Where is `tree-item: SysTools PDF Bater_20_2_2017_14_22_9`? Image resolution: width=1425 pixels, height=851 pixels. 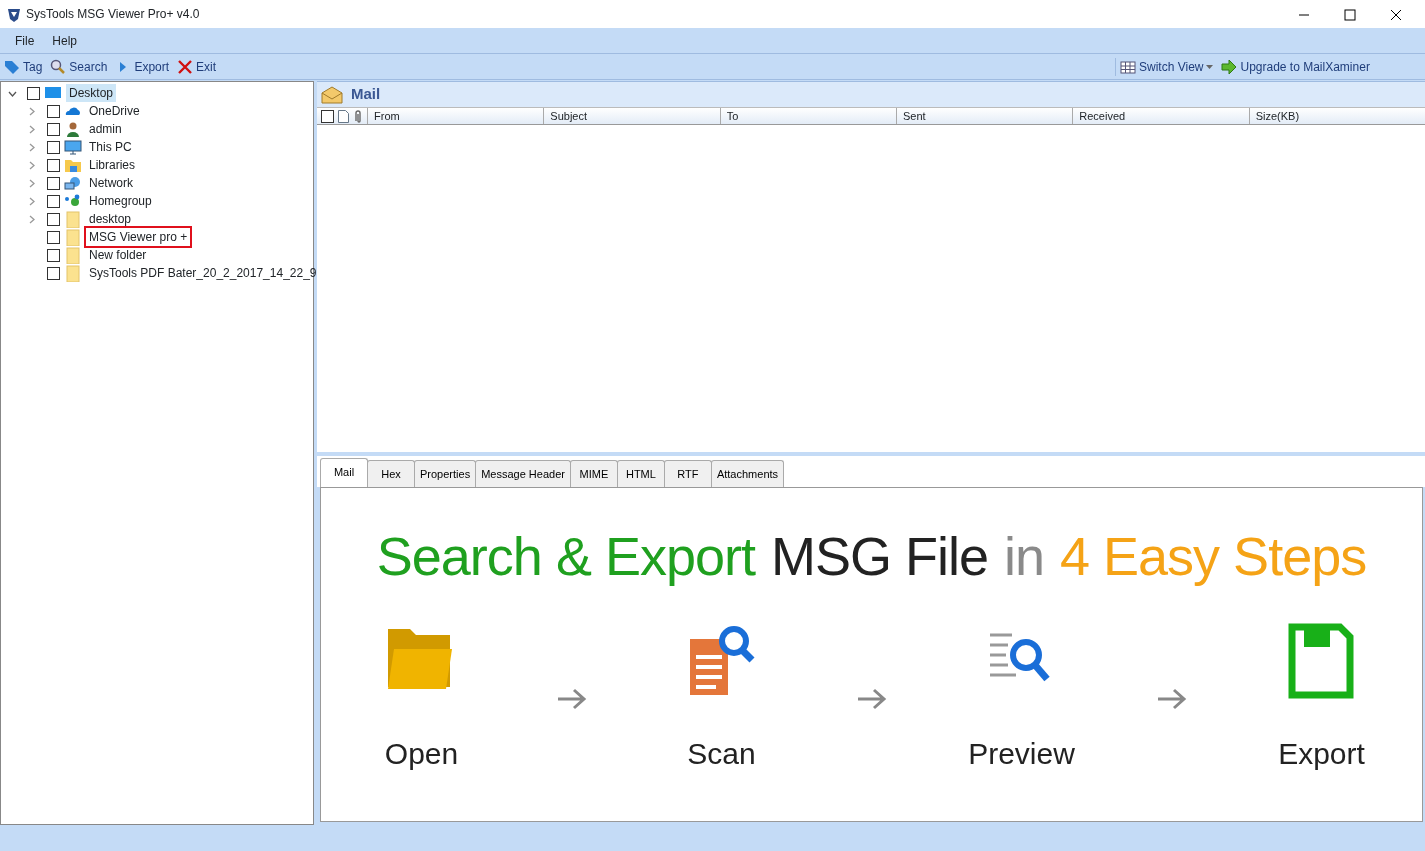
tree-item: SysTools PDF Bater_20_2_2017_14_22_9 is located at coordinates (203, 273).